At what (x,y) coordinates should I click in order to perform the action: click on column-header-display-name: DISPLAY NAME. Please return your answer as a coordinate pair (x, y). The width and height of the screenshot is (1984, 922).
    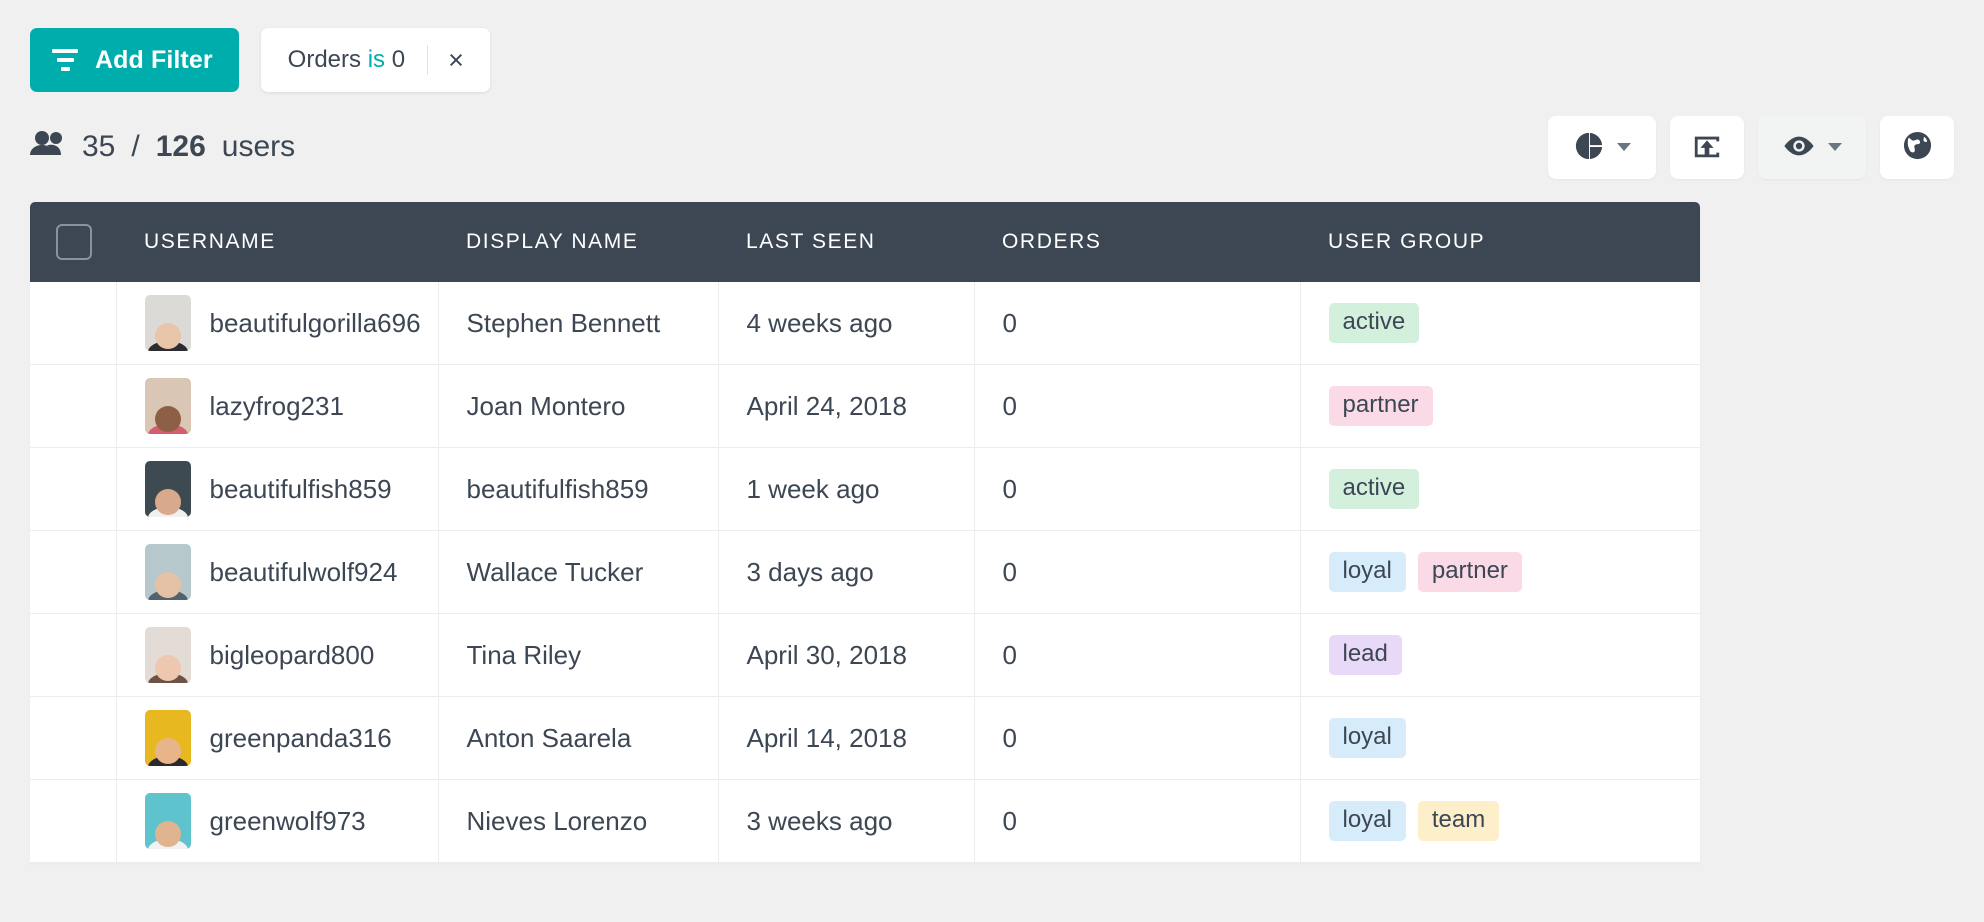
    Looking at the image, I should click on (578, 242).